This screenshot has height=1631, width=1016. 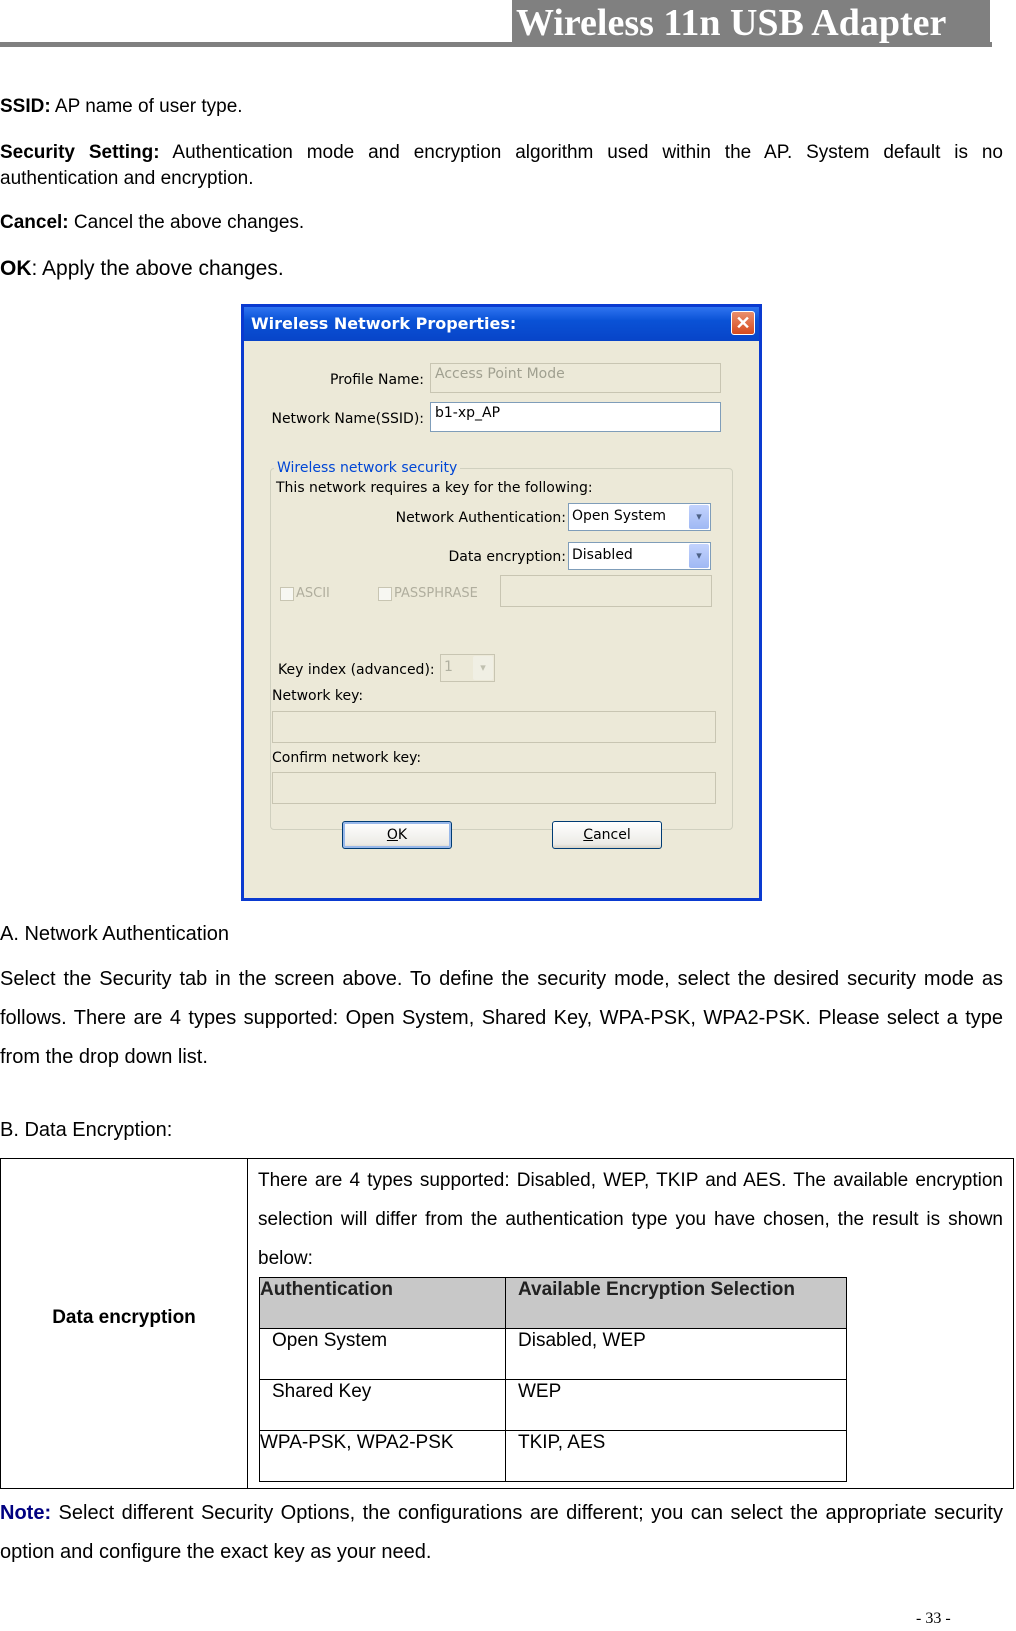 I want to click on ssid-label: Network Name(SSID):, so click(x=347, y=419).